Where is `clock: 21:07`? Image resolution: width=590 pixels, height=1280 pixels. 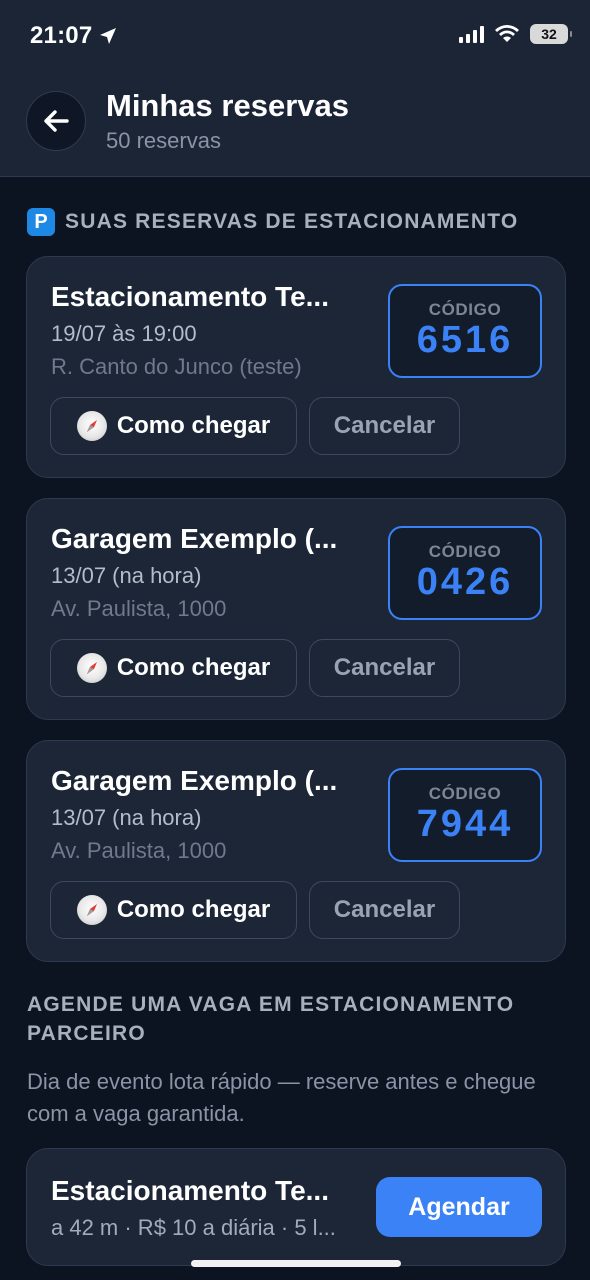
clock: 21:07 is located at coordinates (61, 35).